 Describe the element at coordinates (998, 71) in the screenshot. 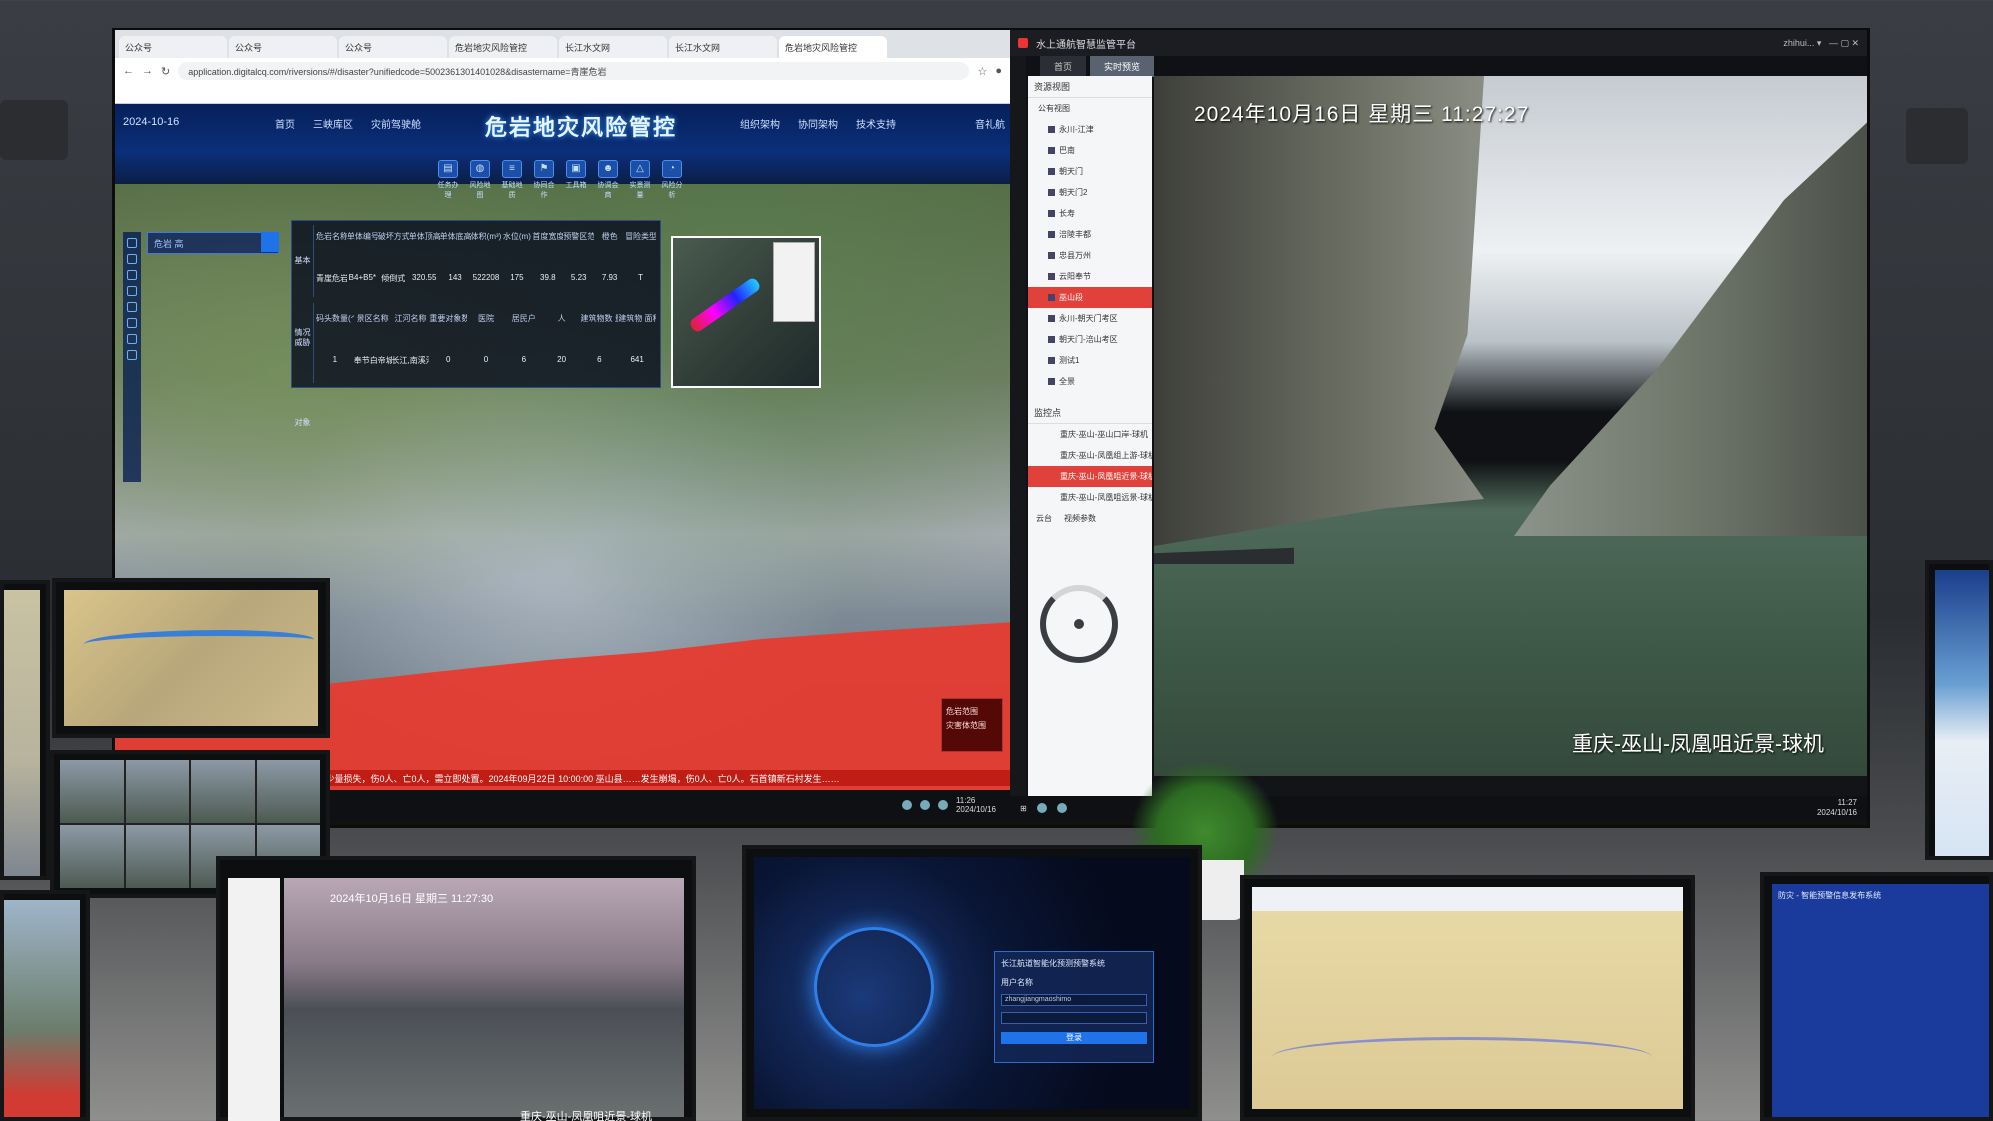

I see `profile-icon: ●` at that location.